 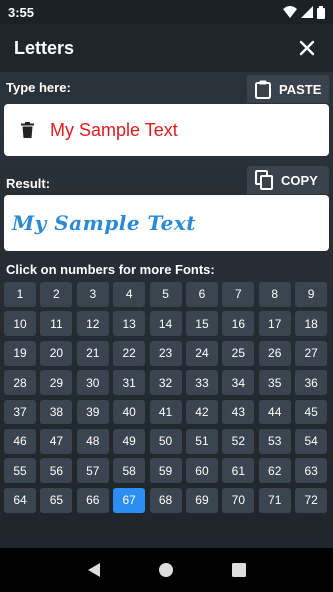 I want to click on back-icon, so click(x=94, y=570).